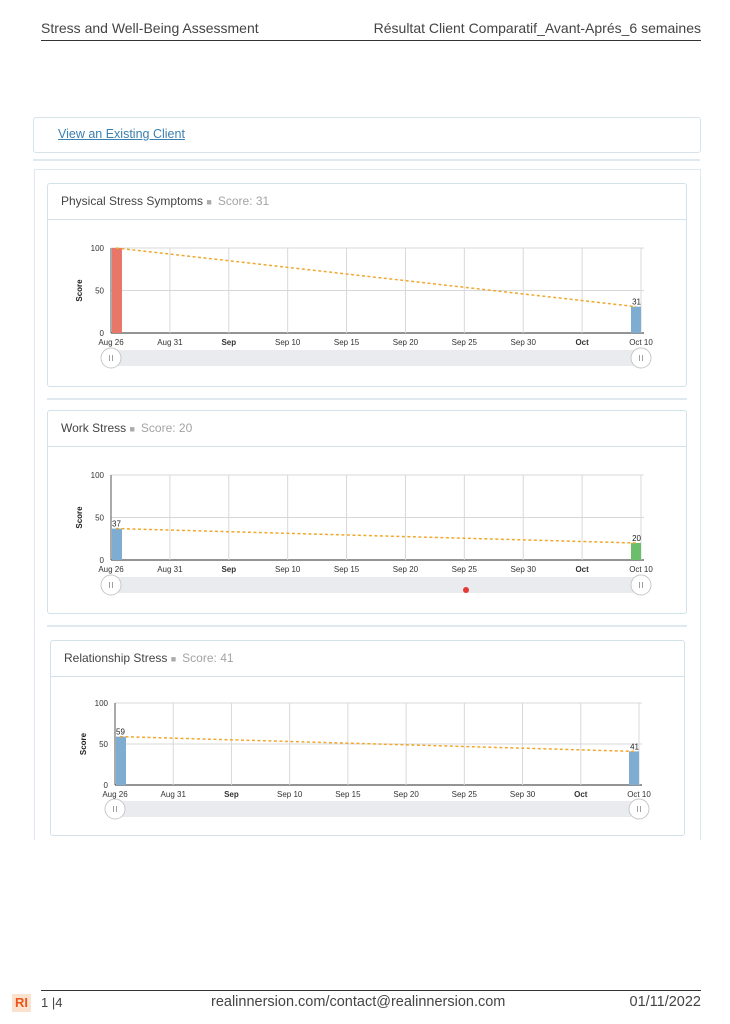  I want to click on footer-date: 01/11/2022, so click(665, 1002).